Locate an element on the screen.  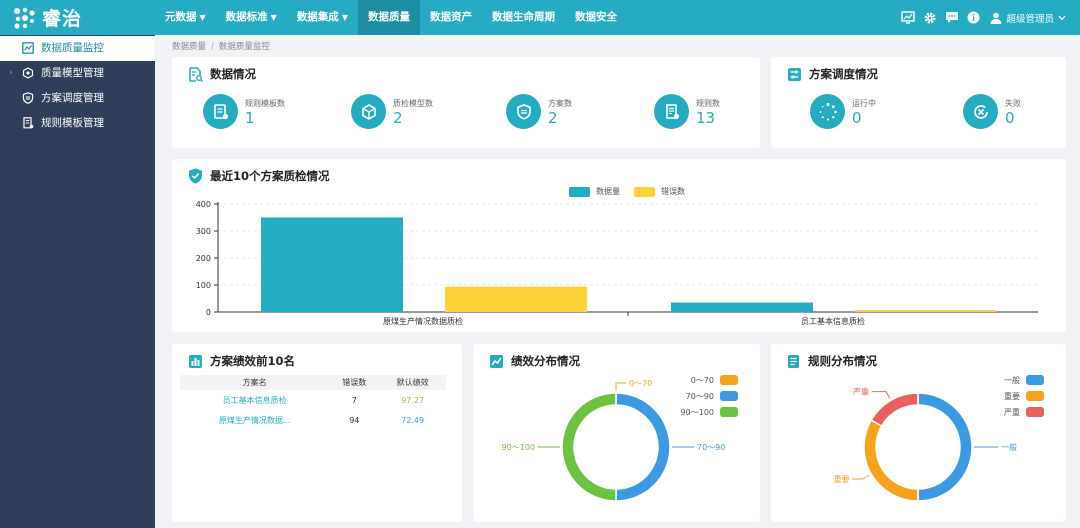
breadcrumb: 数据质量 / 数据质量监控 is located at coordinates (221, 46).